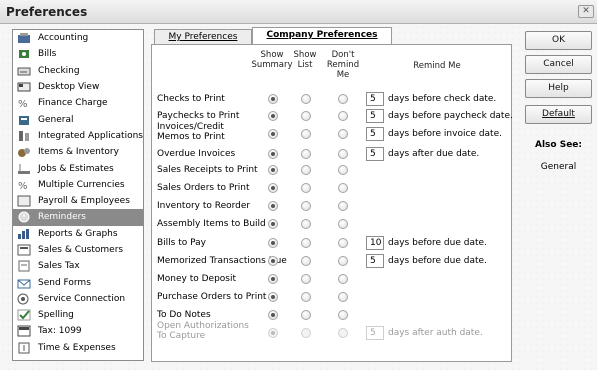  I want to click on tab-my-preferences: My Preferences, so click(203, 36).